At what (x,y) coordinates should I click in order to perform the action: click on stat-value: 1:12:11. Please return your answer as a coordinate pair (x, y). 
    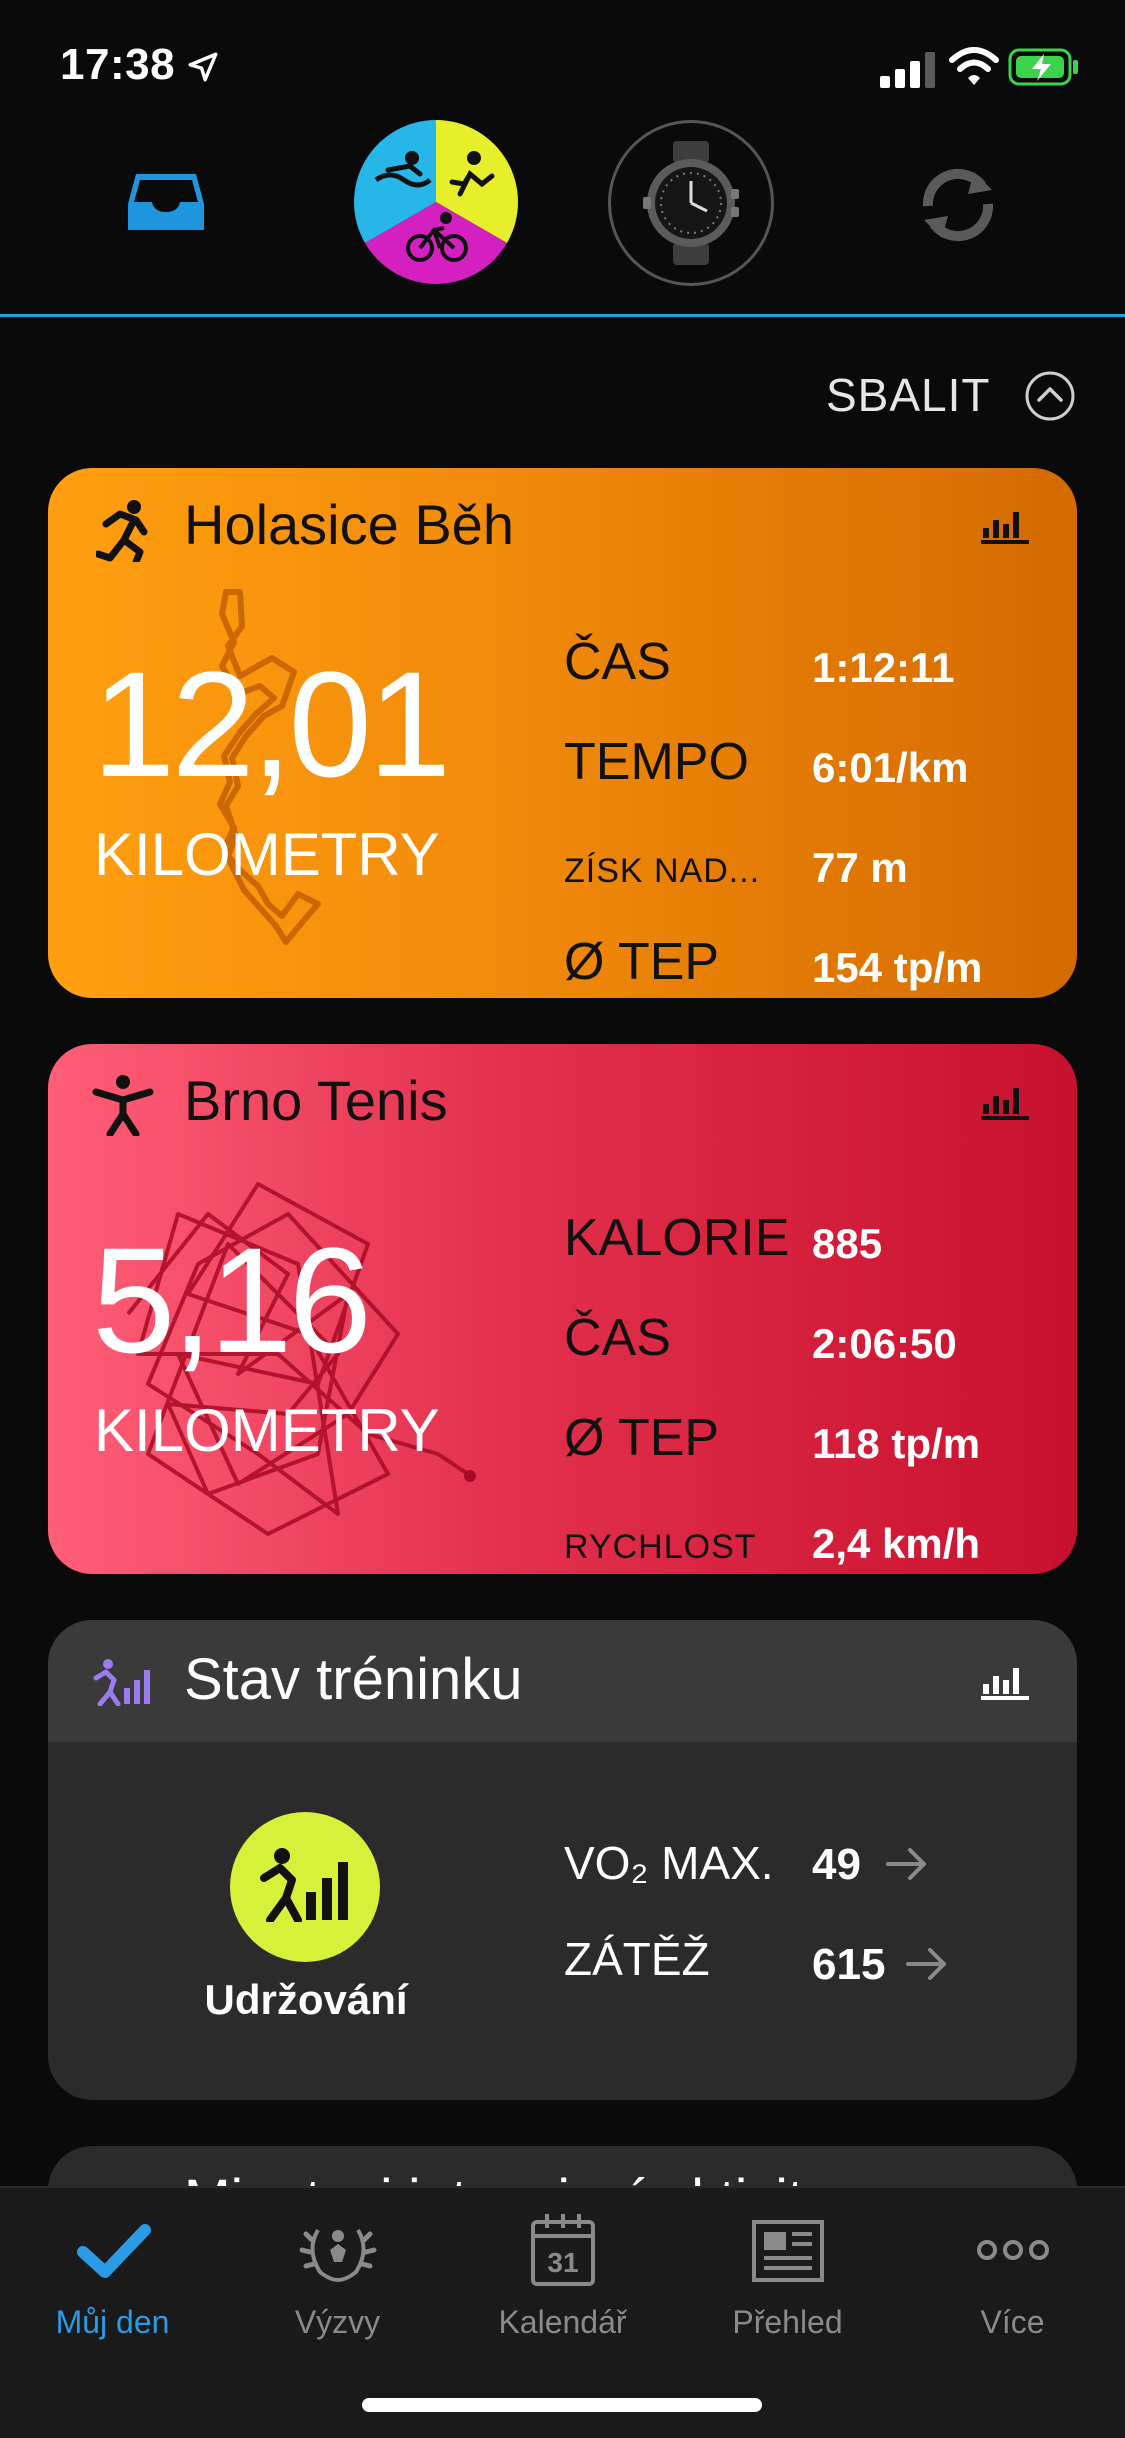
    Looking at the image, I should click on (883, 667).